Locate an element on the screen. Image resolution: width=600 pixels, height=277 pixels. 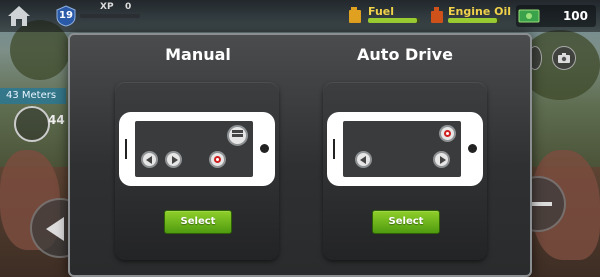
fuel-can-icon is located at coordinates (355, 15).